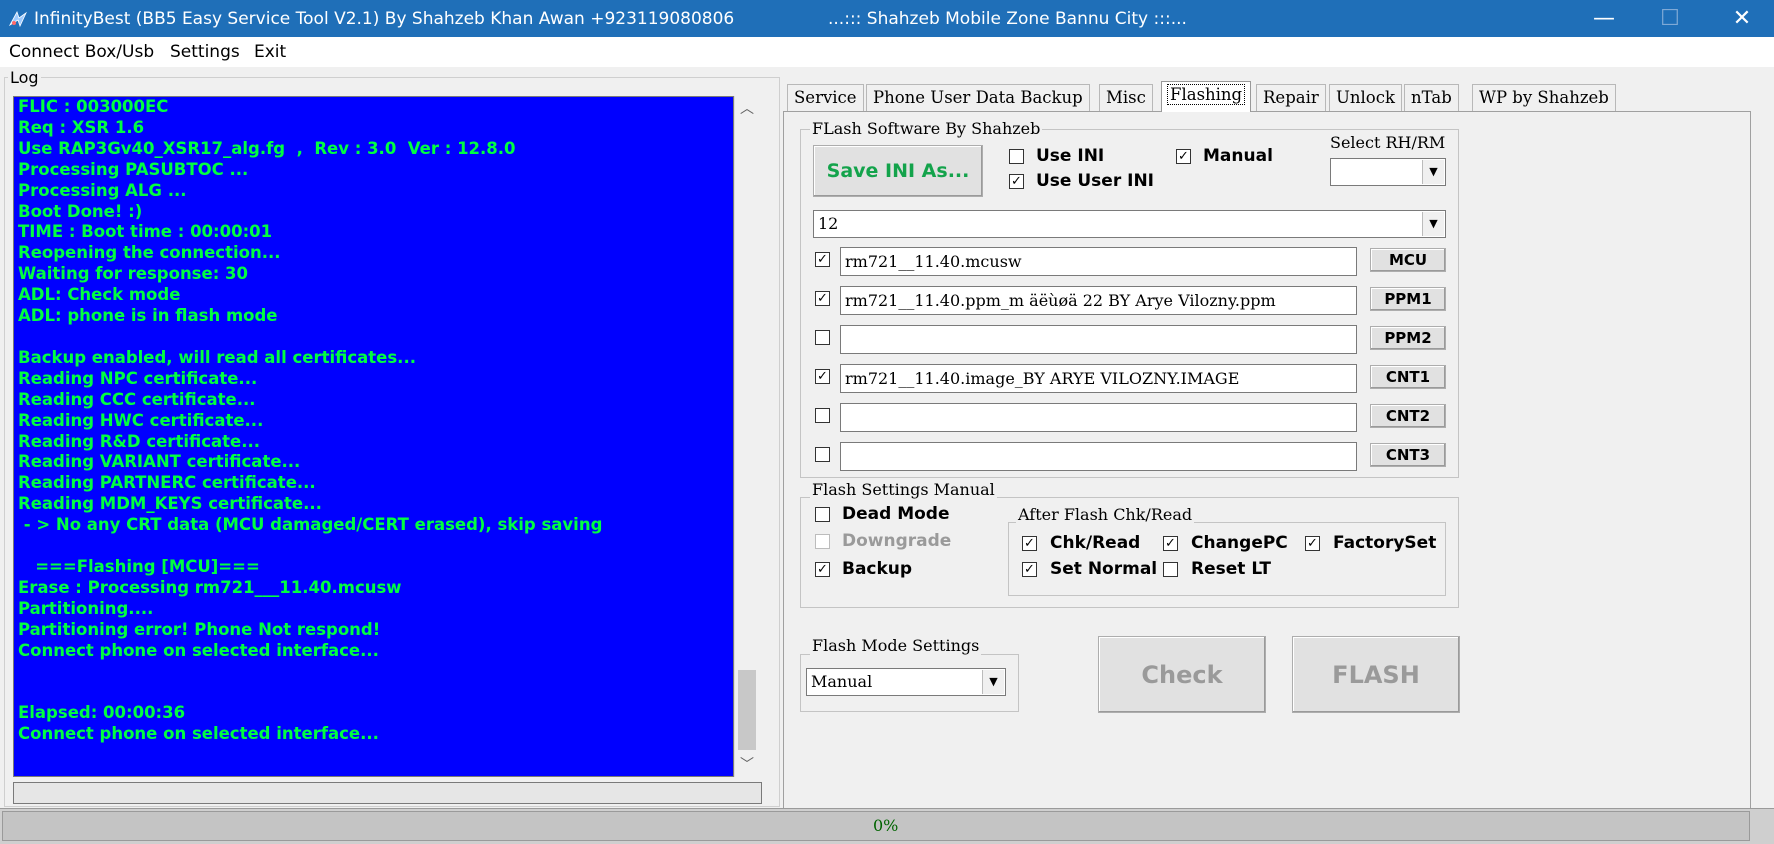 This screenshot has width=1774, height=844. Describe the element at coordinates (1604, 18) in the screenshot. I see `minimize-button: —` at that location.